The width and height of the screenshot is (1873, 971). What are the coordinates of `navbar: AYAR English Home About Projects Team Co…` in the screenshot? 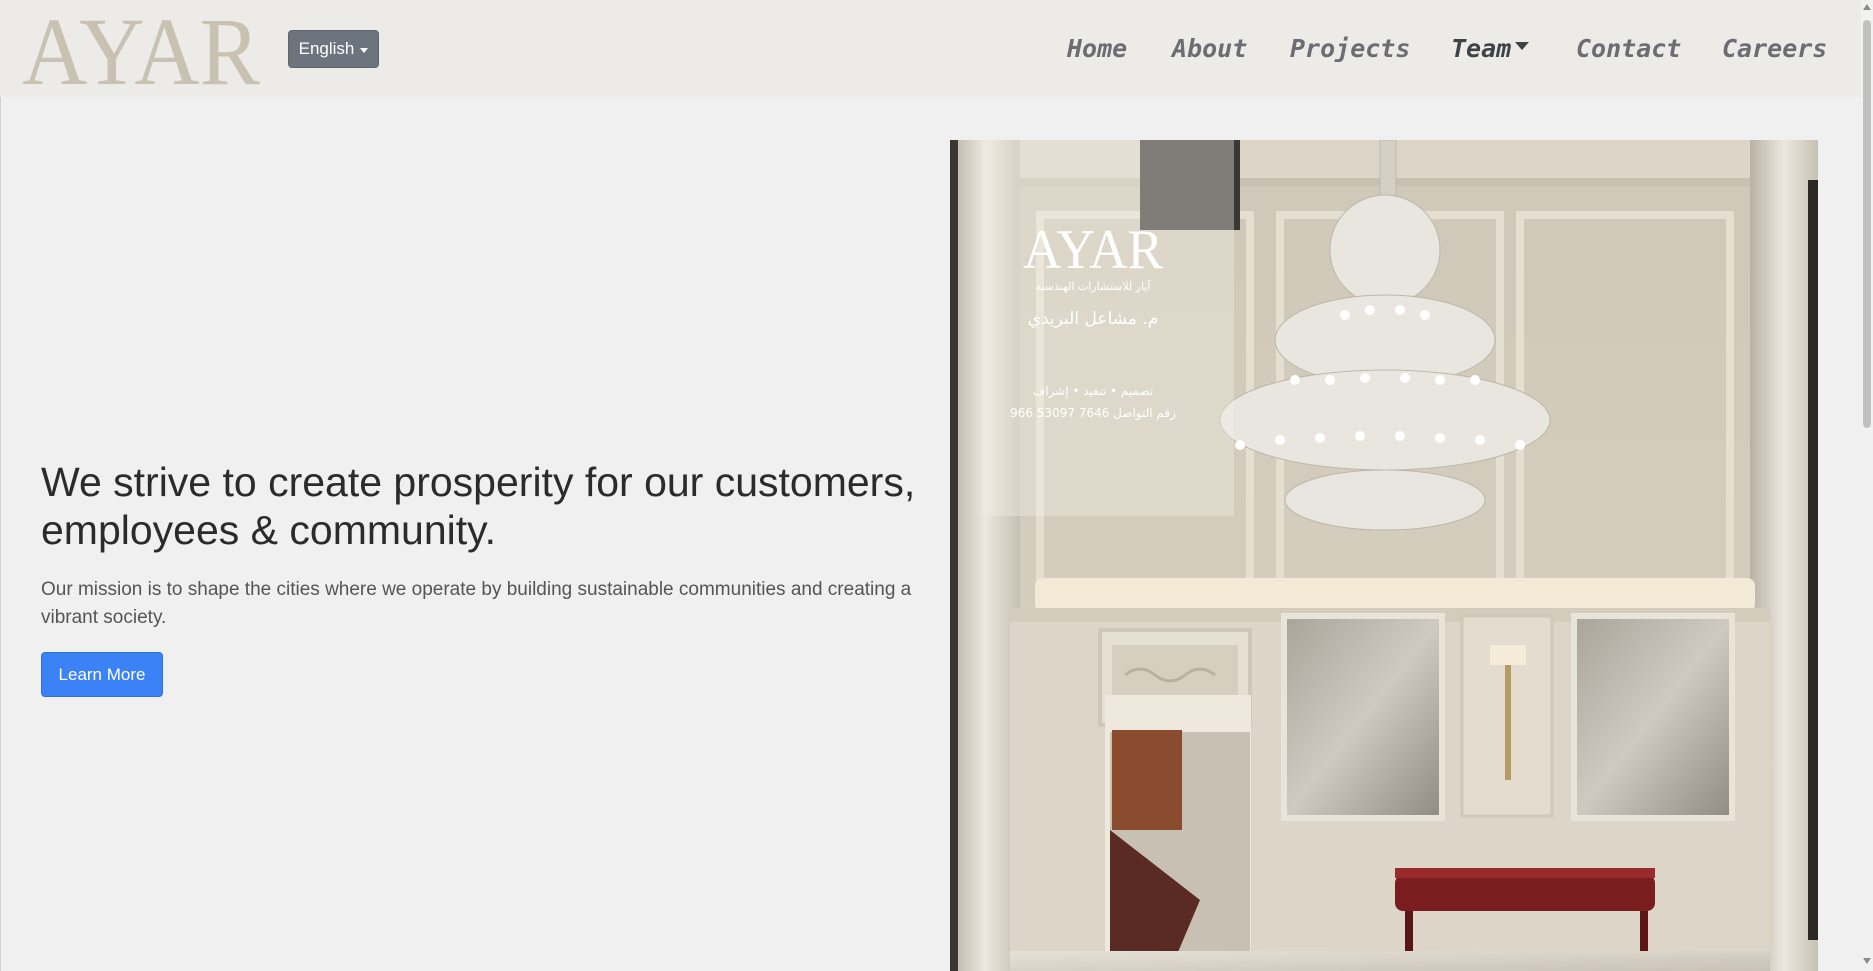 It's located at (930, 48).